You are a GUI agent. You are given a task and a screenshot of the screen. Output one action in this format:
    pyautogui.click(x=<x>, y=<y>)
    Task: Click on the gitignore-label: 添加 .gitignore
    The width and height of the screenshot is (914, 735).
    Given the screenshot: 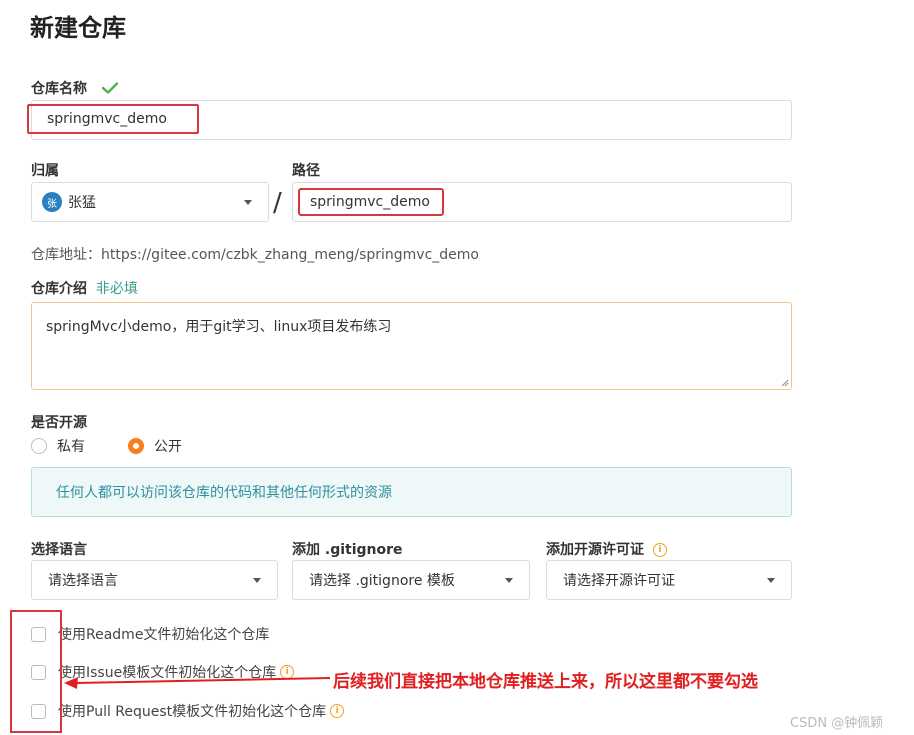 What is the action you would take?
    pyautogui.click(x=347, y=550)
    